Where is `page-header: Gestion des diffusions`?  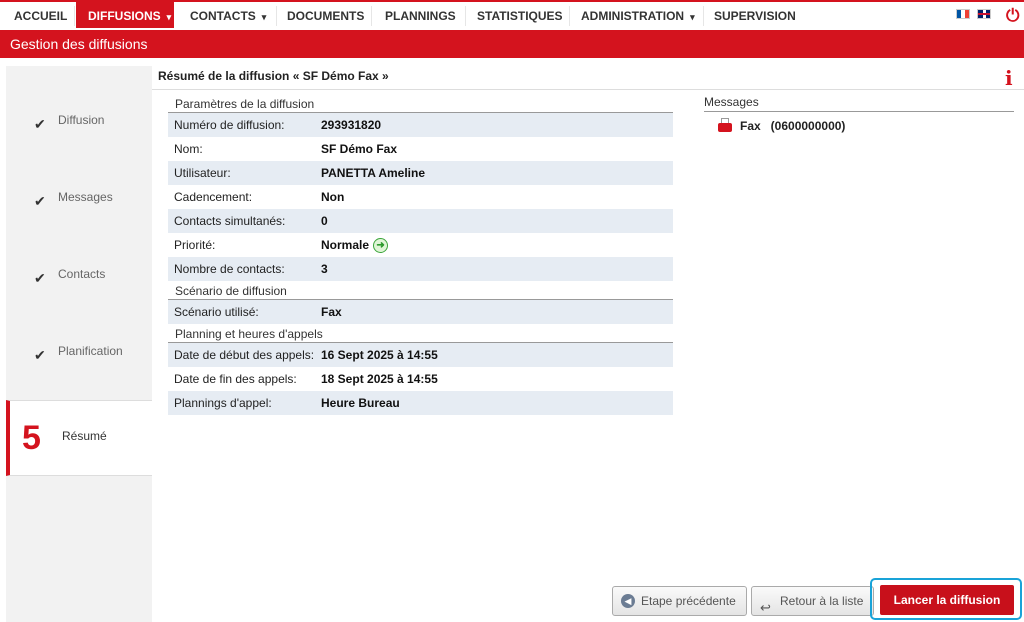 page-header: Gestion des diffusions is located at coordinates (512, 44).